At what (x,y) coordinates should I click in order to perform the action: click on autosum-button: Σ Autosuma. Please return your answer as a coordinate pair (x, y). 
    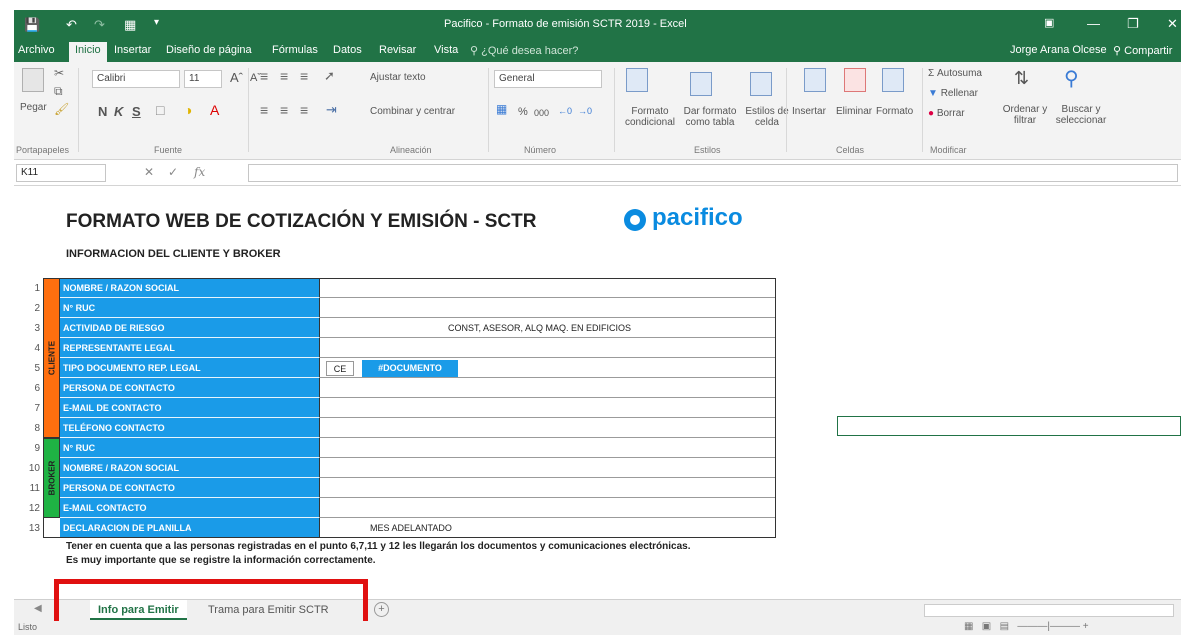
    Looking at the image, I should click on (955, 73).